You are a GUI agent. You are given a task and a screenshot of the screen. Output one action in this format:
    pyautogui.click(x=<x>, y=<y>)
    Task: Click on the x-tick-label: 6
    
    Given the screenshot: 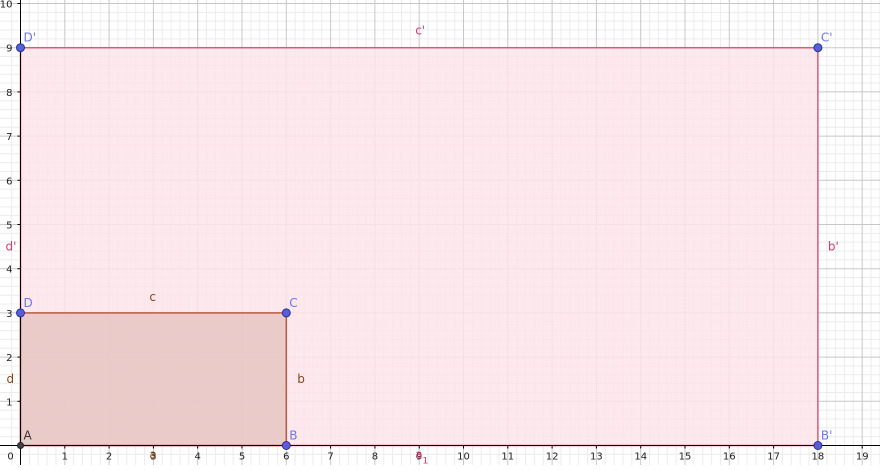 What is the action you would take?
    pyautogui.click(x=286, y=457)
    